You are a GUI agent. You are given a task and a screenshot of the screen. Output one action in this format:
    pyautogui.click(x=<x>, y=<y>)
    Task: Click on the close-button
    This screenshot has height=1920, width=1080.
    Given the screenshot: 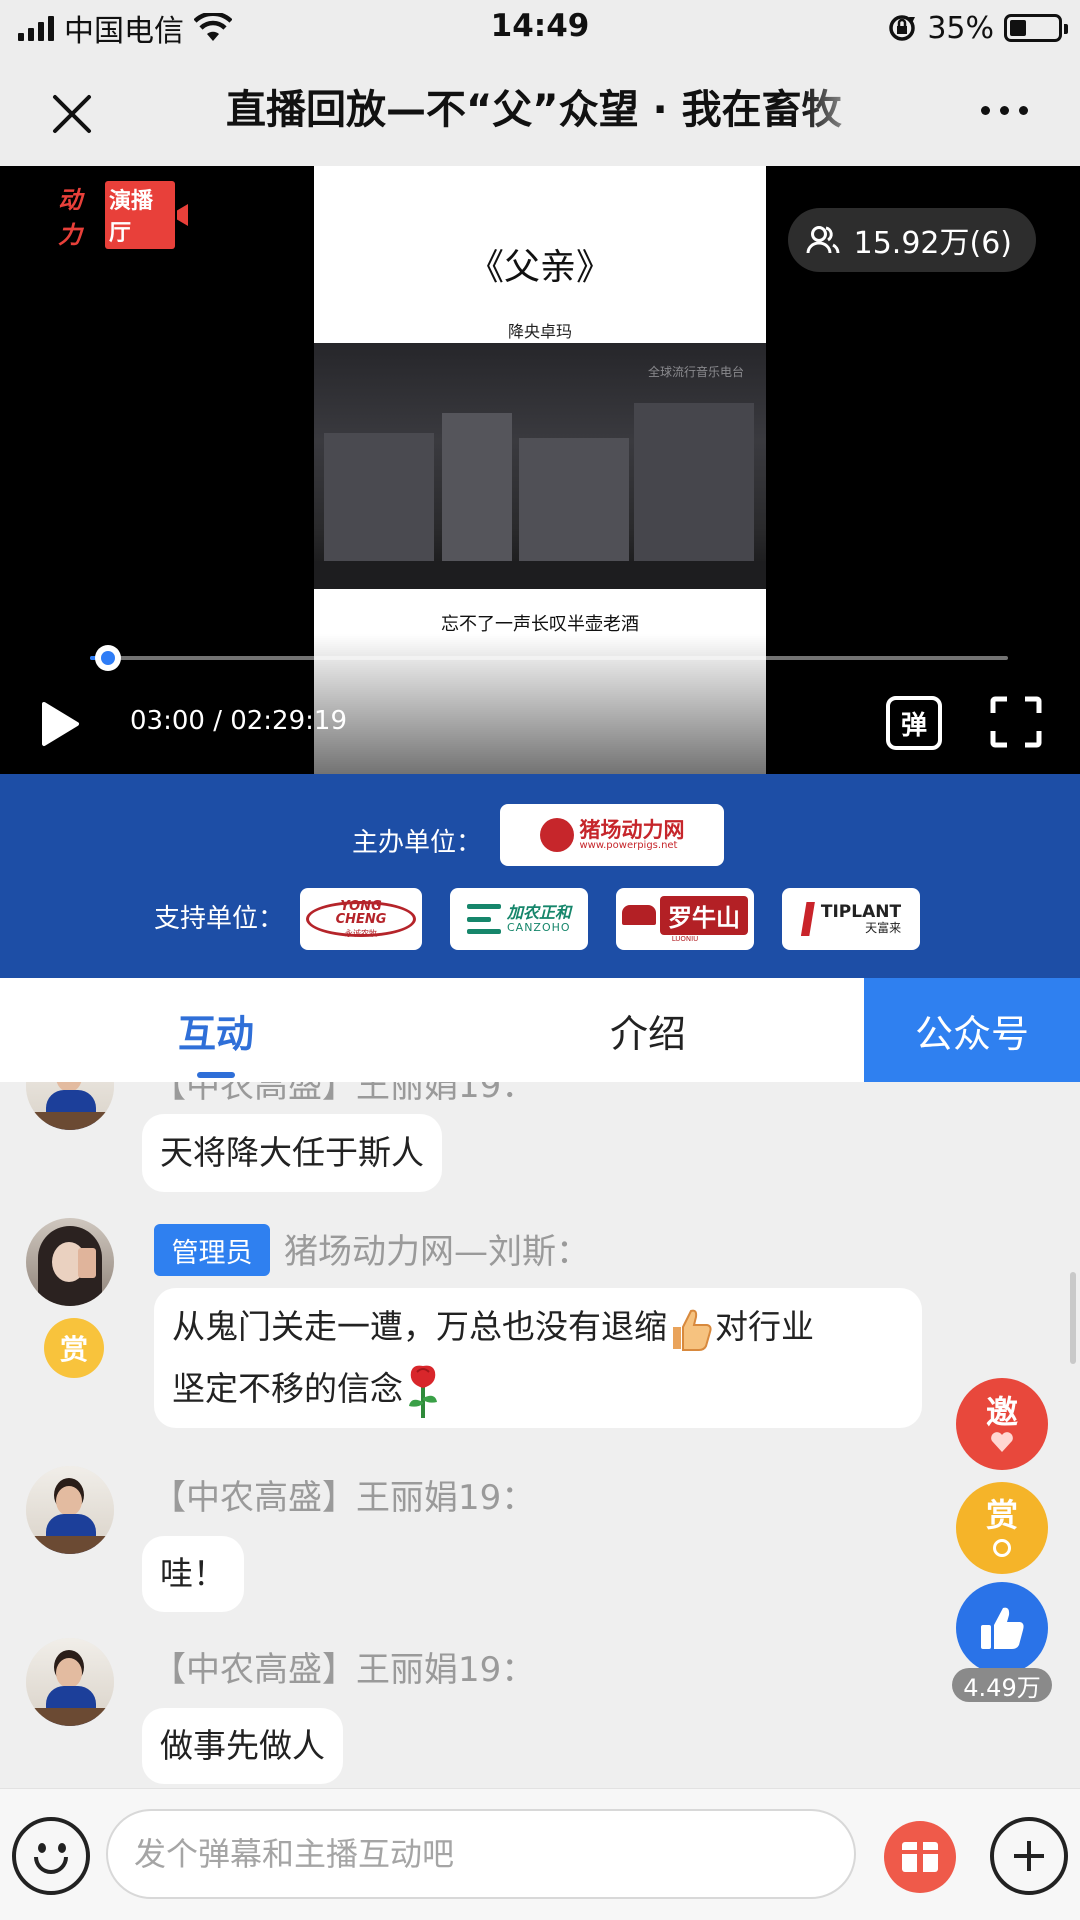 What is the action you would take?
    pyautogui.click(x=72, y=114)
    